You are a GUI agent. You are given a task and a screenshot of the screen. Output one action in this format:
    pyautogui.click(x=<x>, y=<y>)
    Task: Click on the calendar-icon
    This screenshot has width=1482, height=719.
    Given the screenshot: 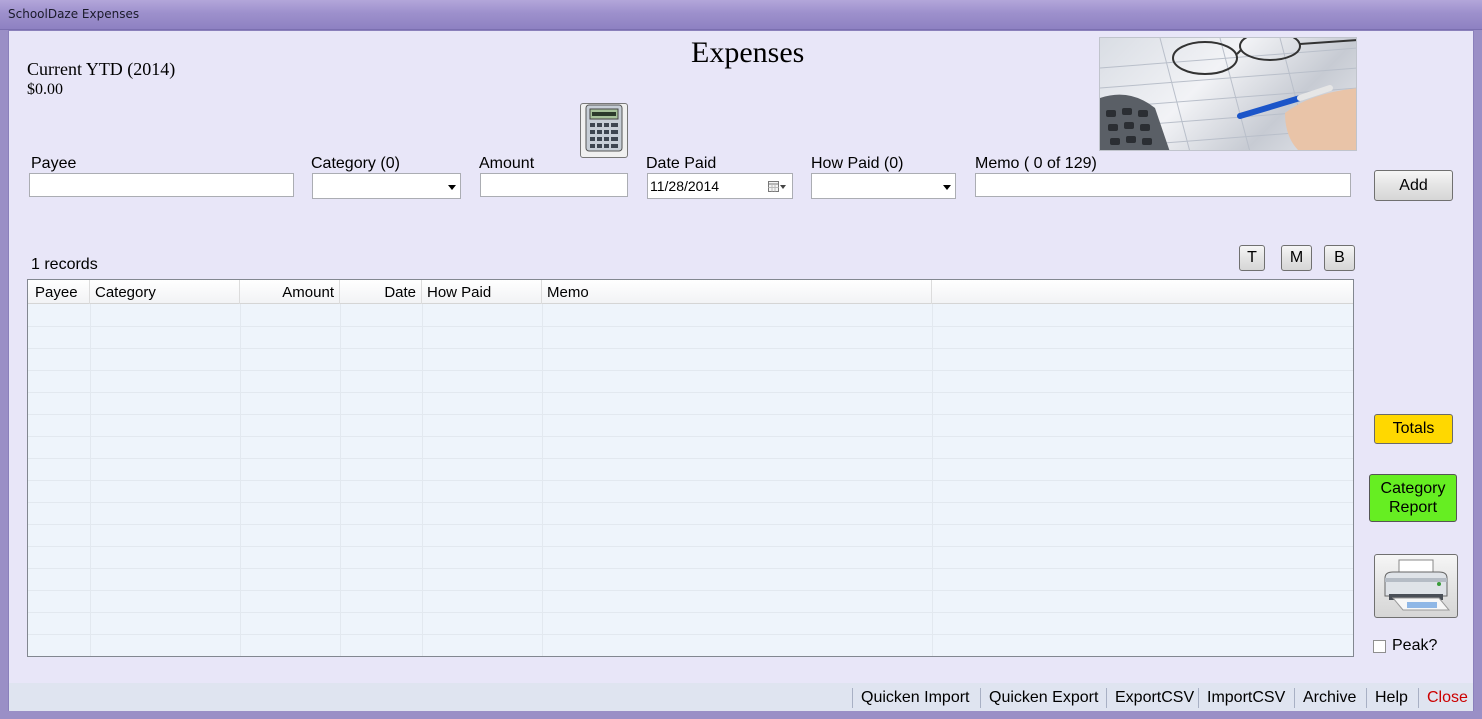 What is the action you would take?
    pyautogui.click(x=777, y=188)
    